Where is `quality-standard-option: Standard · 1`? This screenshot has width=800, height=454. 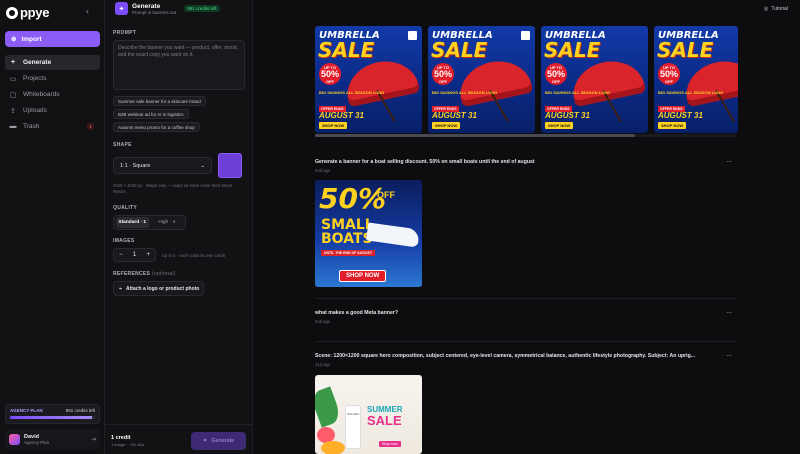
quality-standard-option: Standard · 1 is located at coordinates (132, 222).